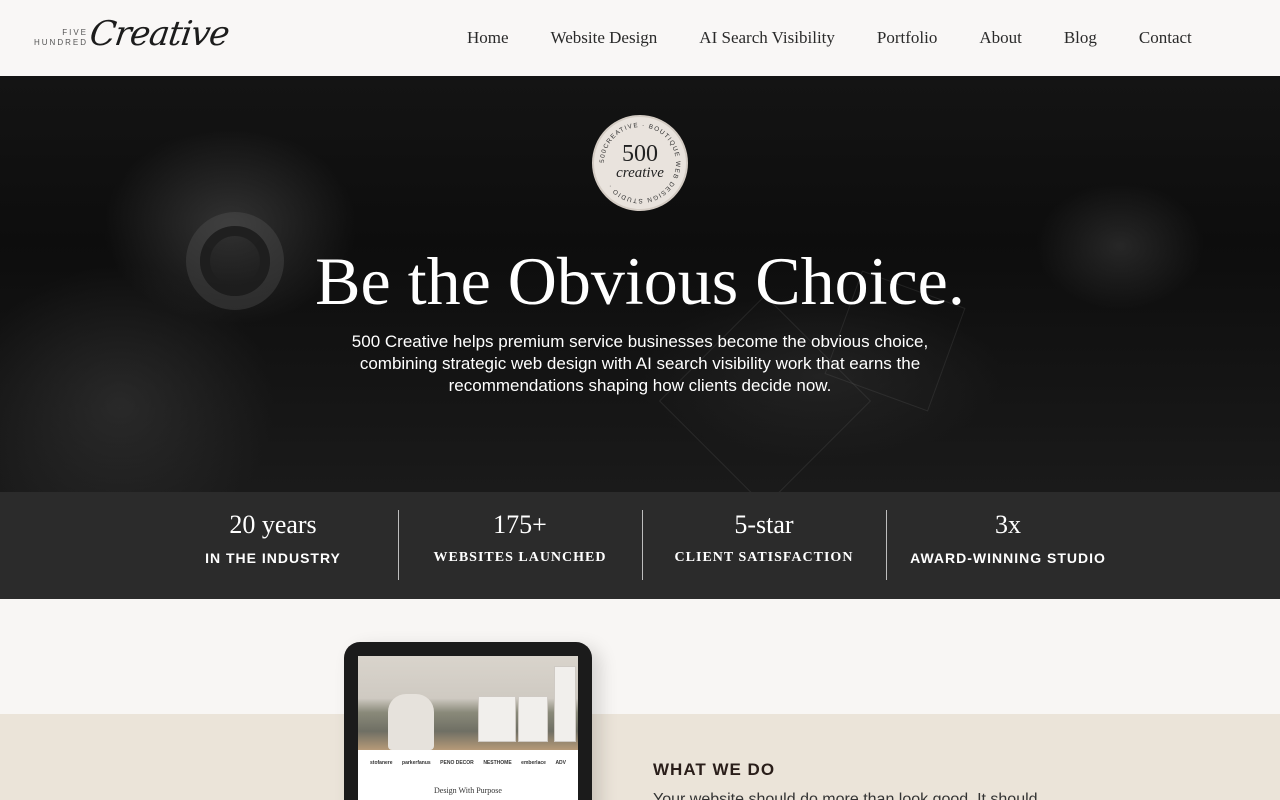  What do you see at coordinates (560, 763) in the screenshot?
I see `tablet-logo: ADV` at bounding box center [560, 763].